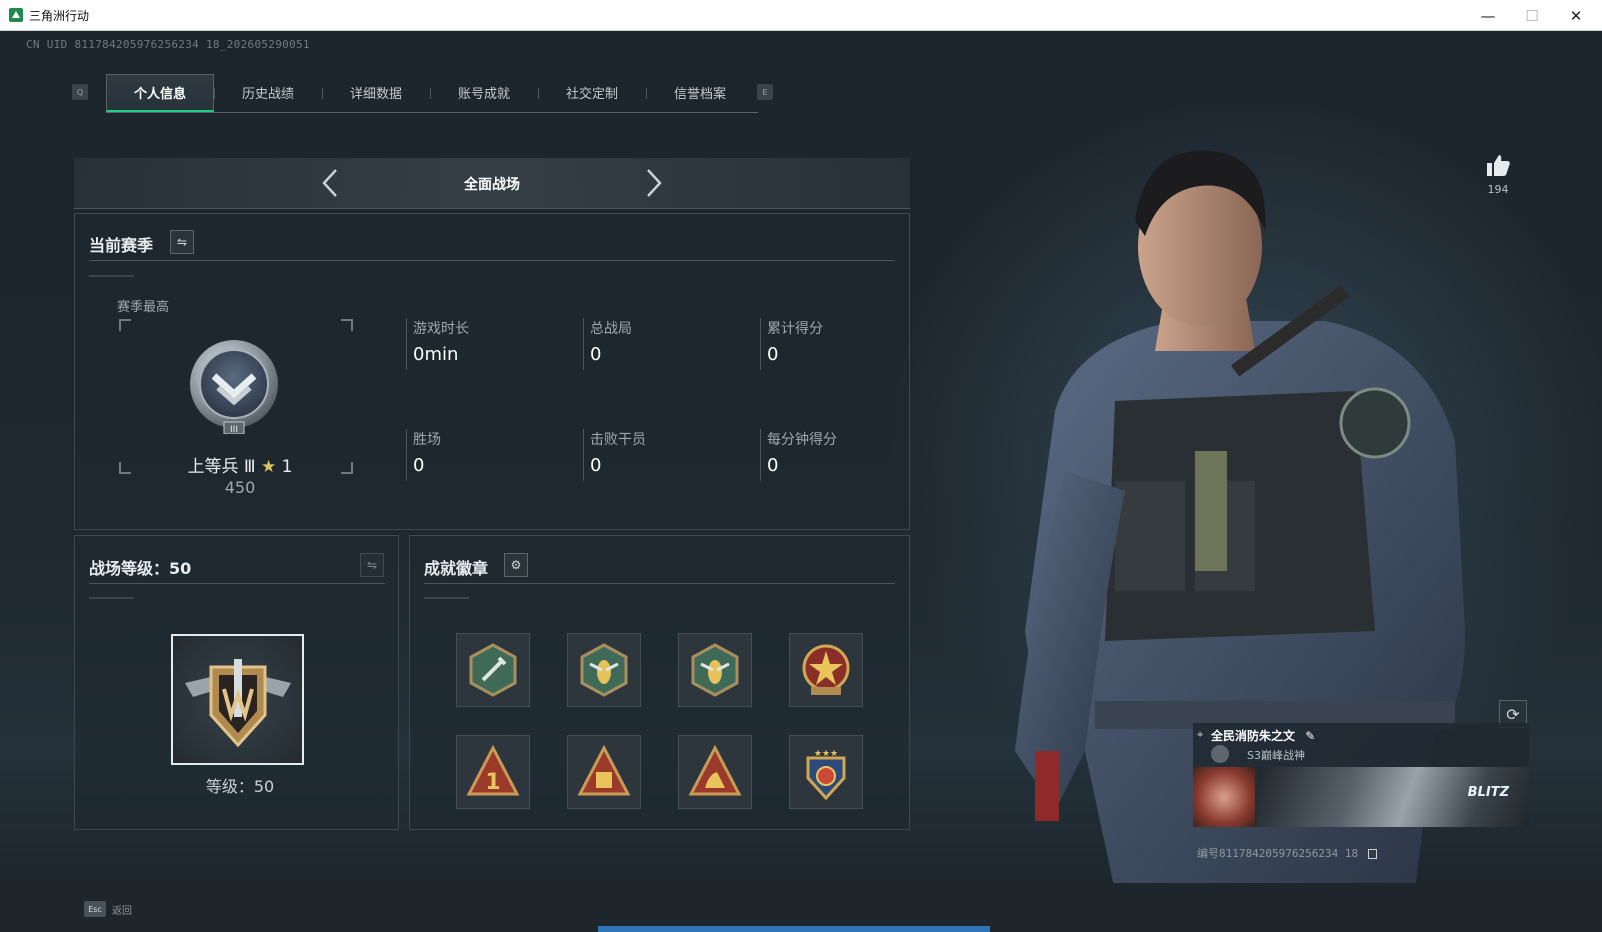  What do you see at coordinates (481, 344) in the screenshot?
I see `stat-play-time: 游戏时长 0min` at bounding box center [481, 344].